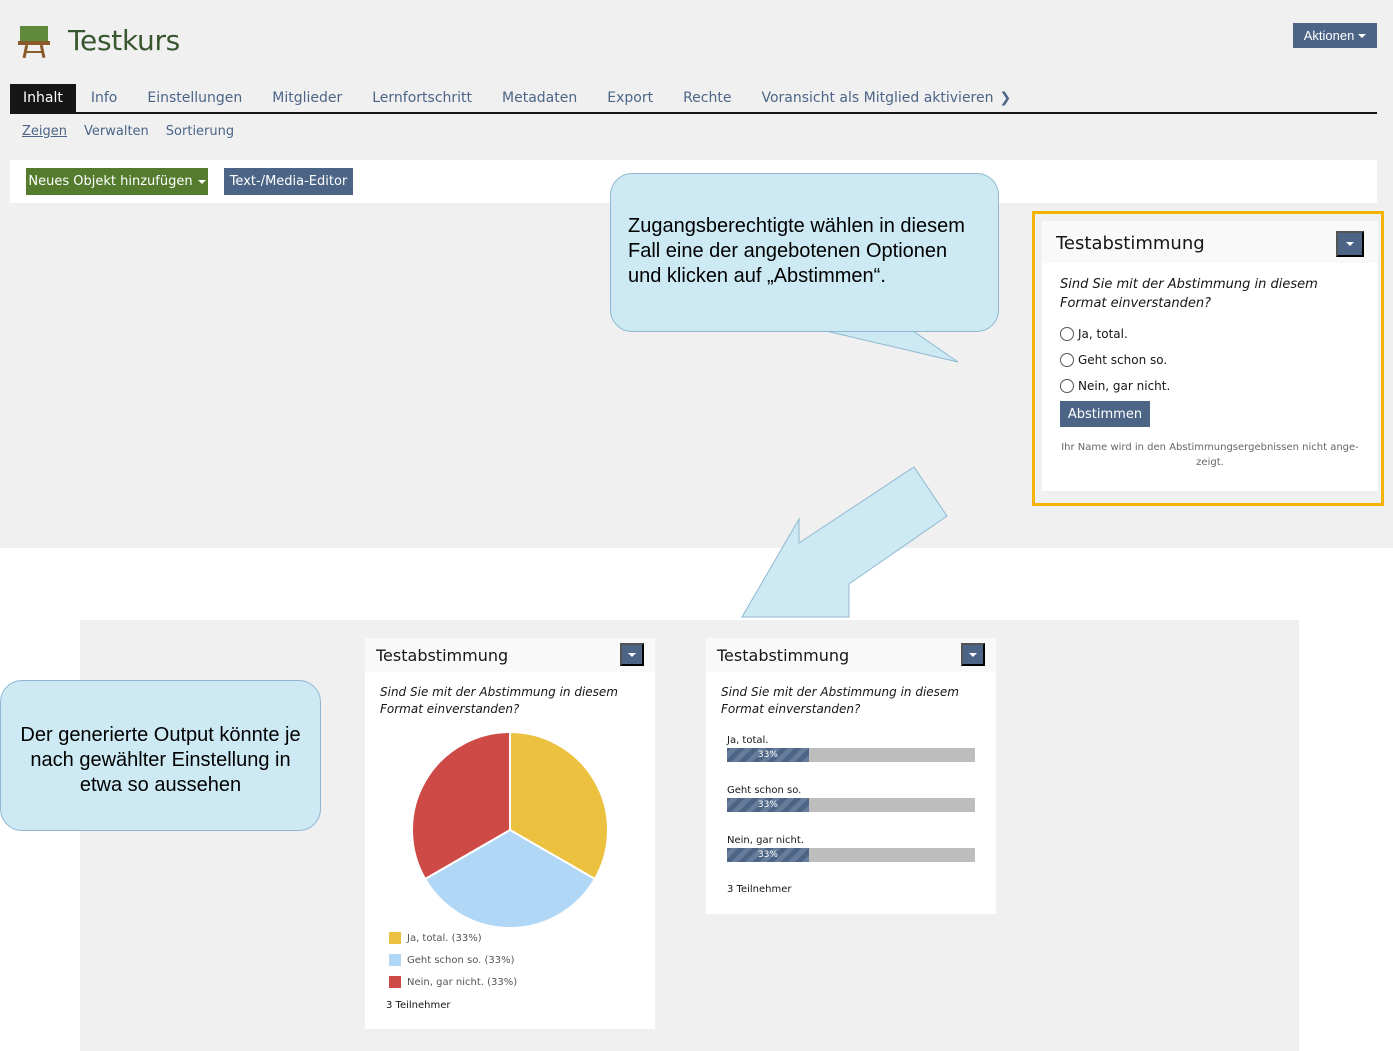 The width and height of the screenshot is (1393, 1051). I want to click on add-object-button: Neues Objekt hinzufügen, so click(117, 181).